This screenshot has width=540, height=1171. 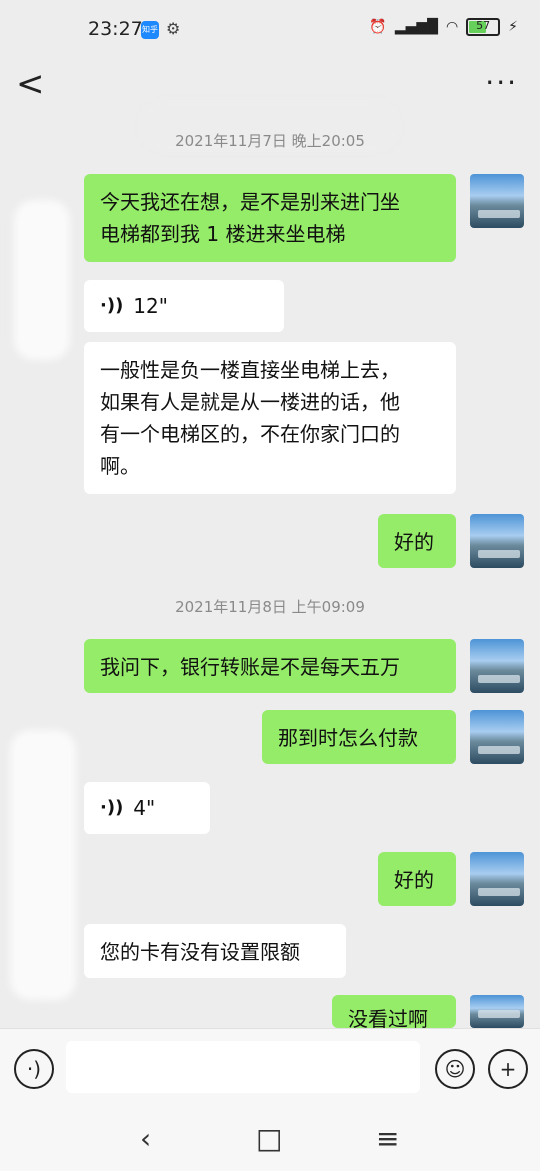 What do you see at coordinates (215, 951) in the screenshot?
I see `message-bubble: 您的卡有没有设置限额` at bounding box center [215, 951].